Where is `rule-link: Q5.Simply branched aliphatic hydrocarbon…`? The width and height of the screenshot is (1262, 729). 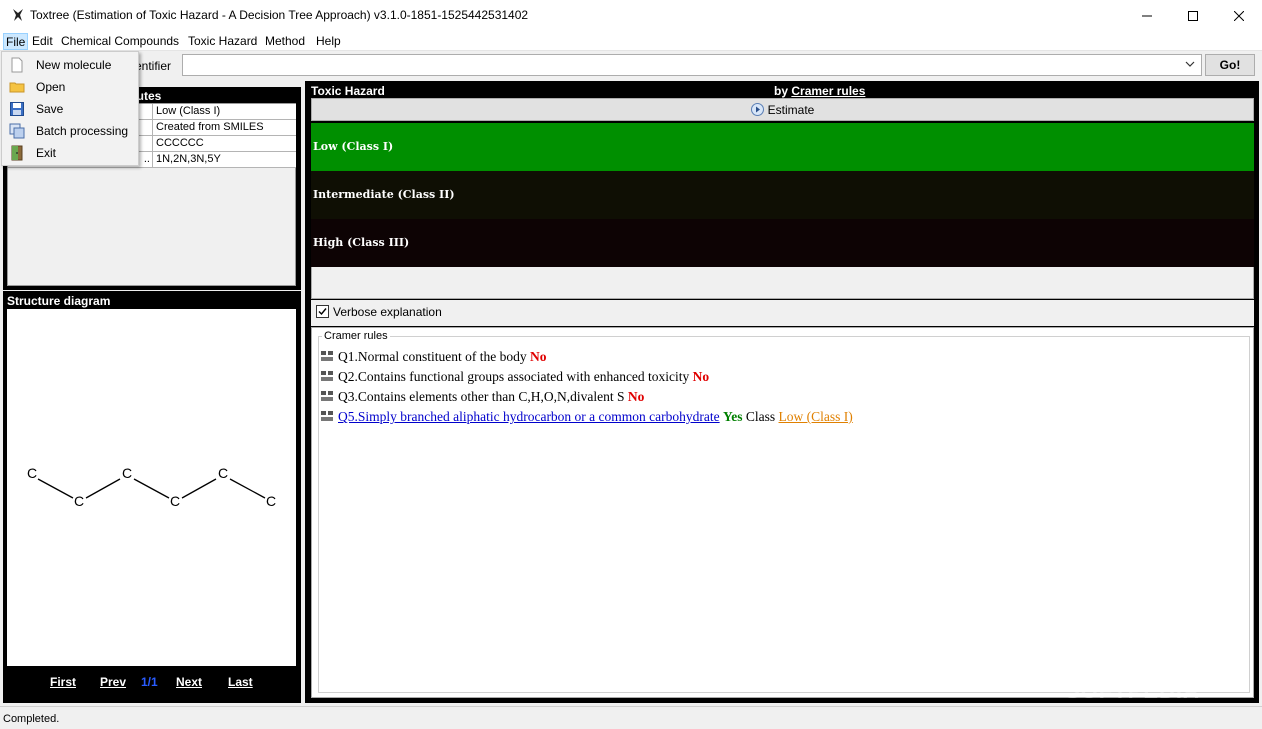 rule-link: Q5.Simply branched aliphatic hydrocarbon… is located at coordinates (529, 416).